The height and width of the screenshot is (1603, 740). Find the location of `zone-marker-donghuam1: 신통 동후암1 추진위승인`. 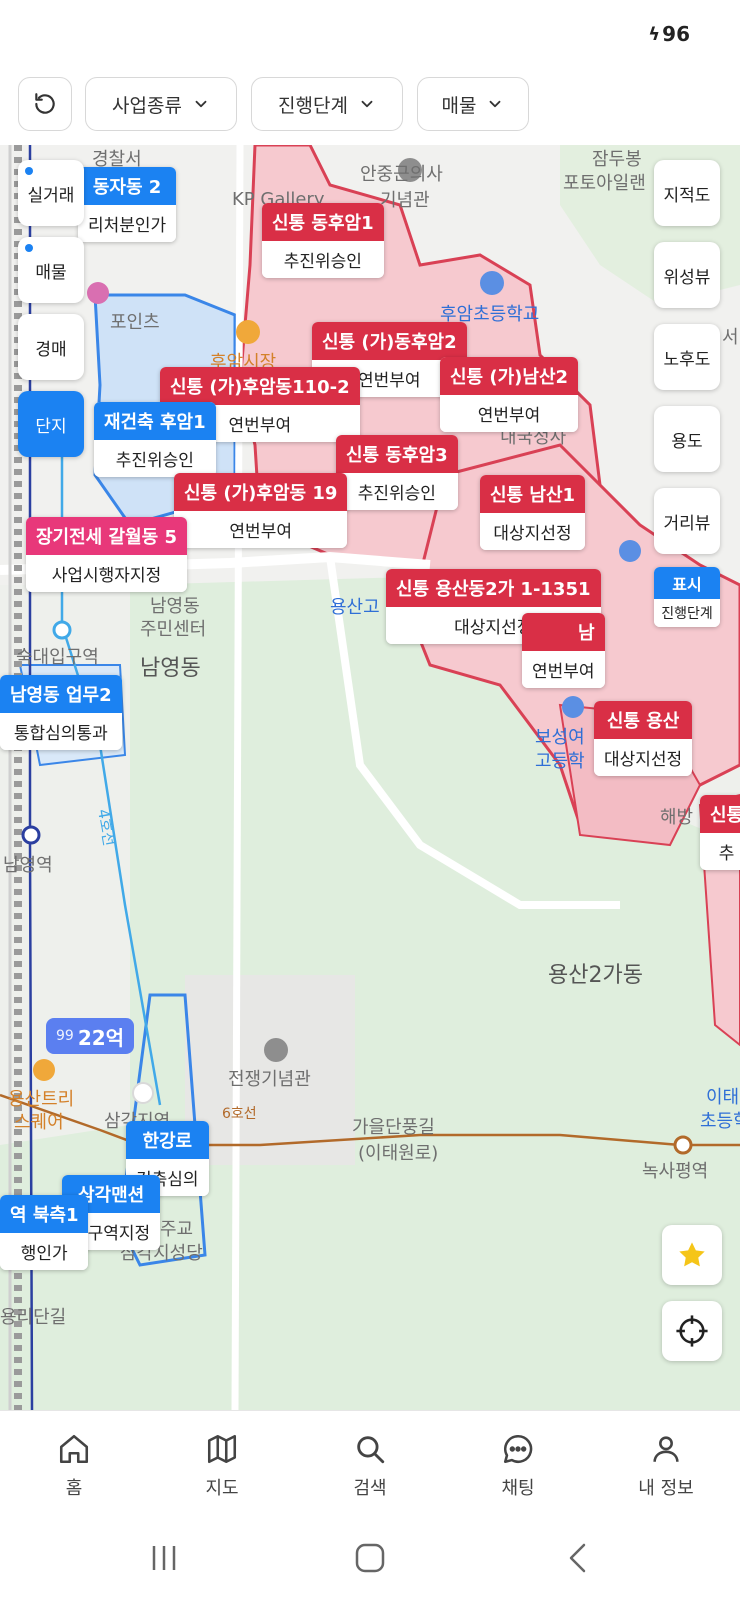

zone-marker-donghuam1: 신통 동후암1 추진위승인 is located at coordinates (323, 240).